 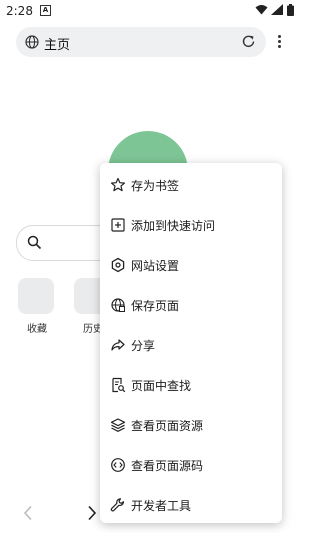 I want to click on menu-item-label: 查看页面源码, so click(x=167, y=465).